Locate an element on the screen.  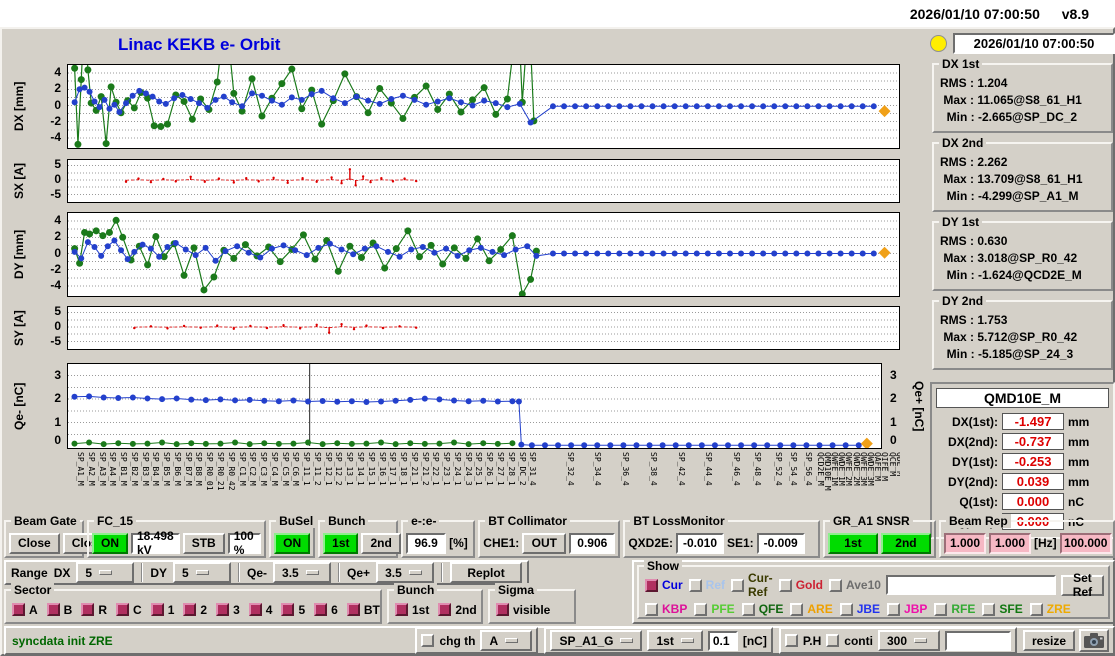
range-dy-select: 5 is located at coordinates (202, 572).